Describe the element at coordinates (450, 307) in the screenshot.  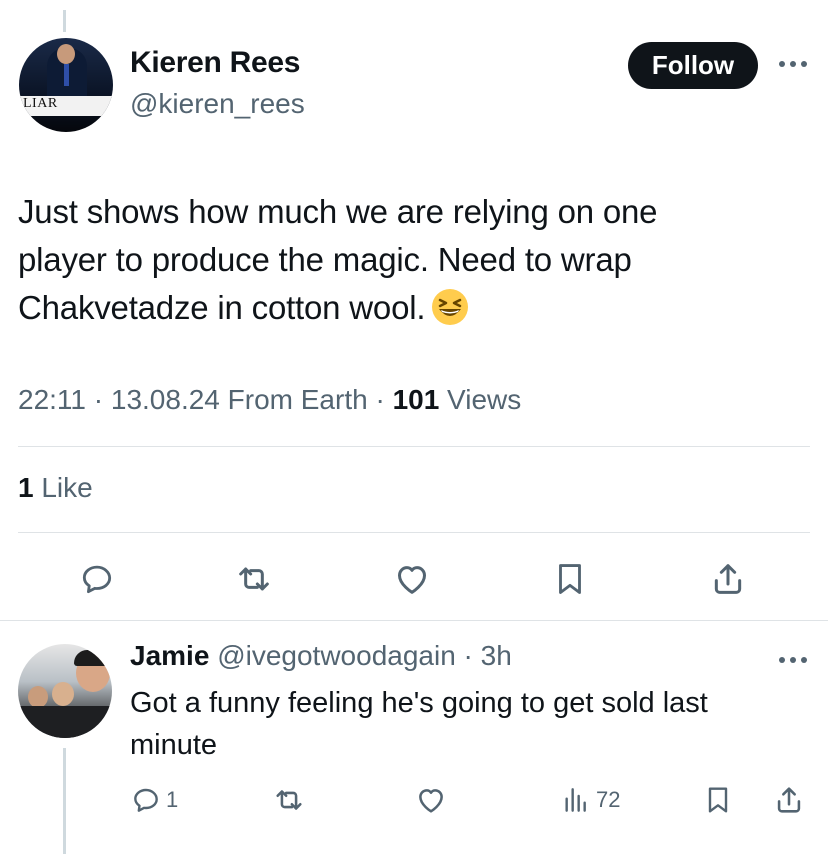
I see `grinning-squinting-face-icon` at that location.